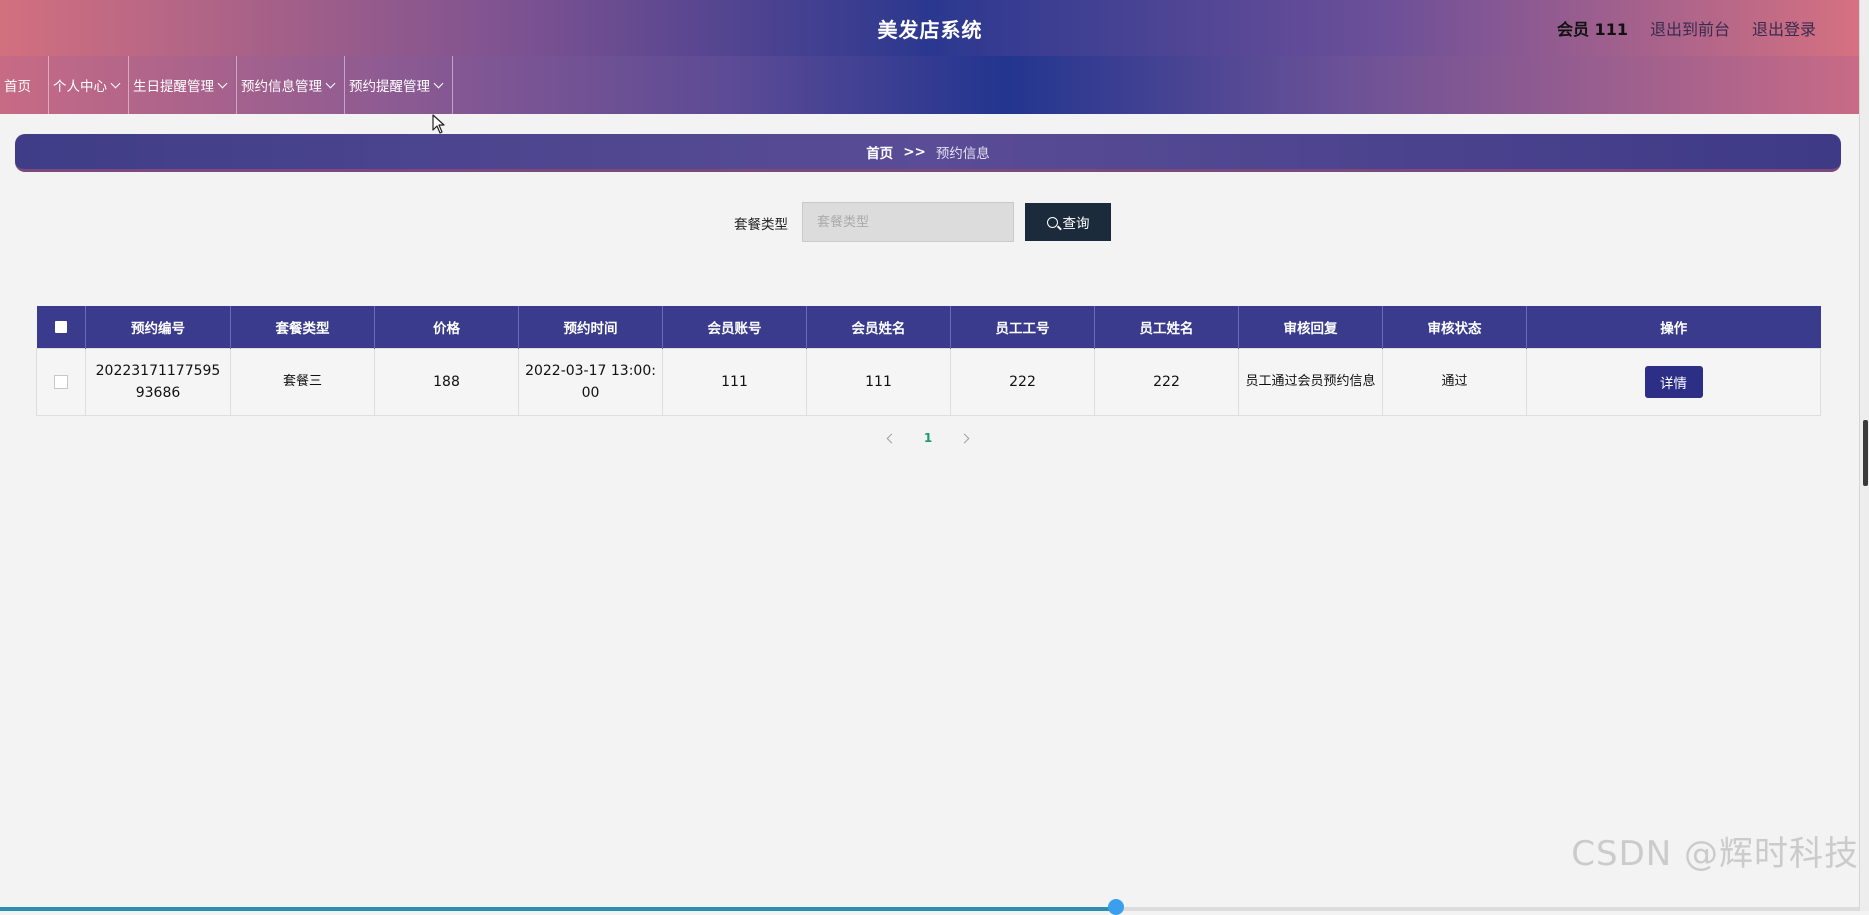  Describe the element at coordinates (962, 153) in the screenshot. I see `breadcrumb-current: 预约信息` at that location.